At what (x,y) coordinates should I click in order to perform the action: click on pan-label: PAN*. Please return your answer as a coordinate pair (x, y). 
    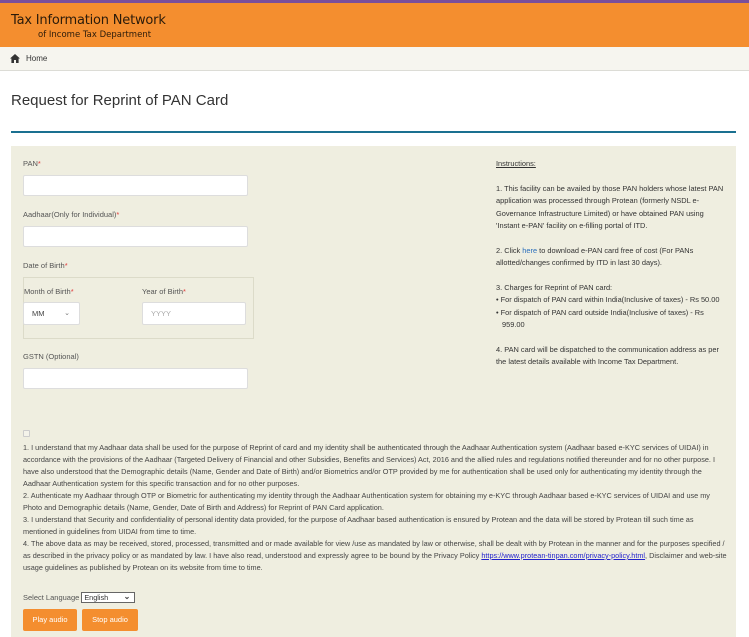
    Looking at the image, I should click on (32, 163).